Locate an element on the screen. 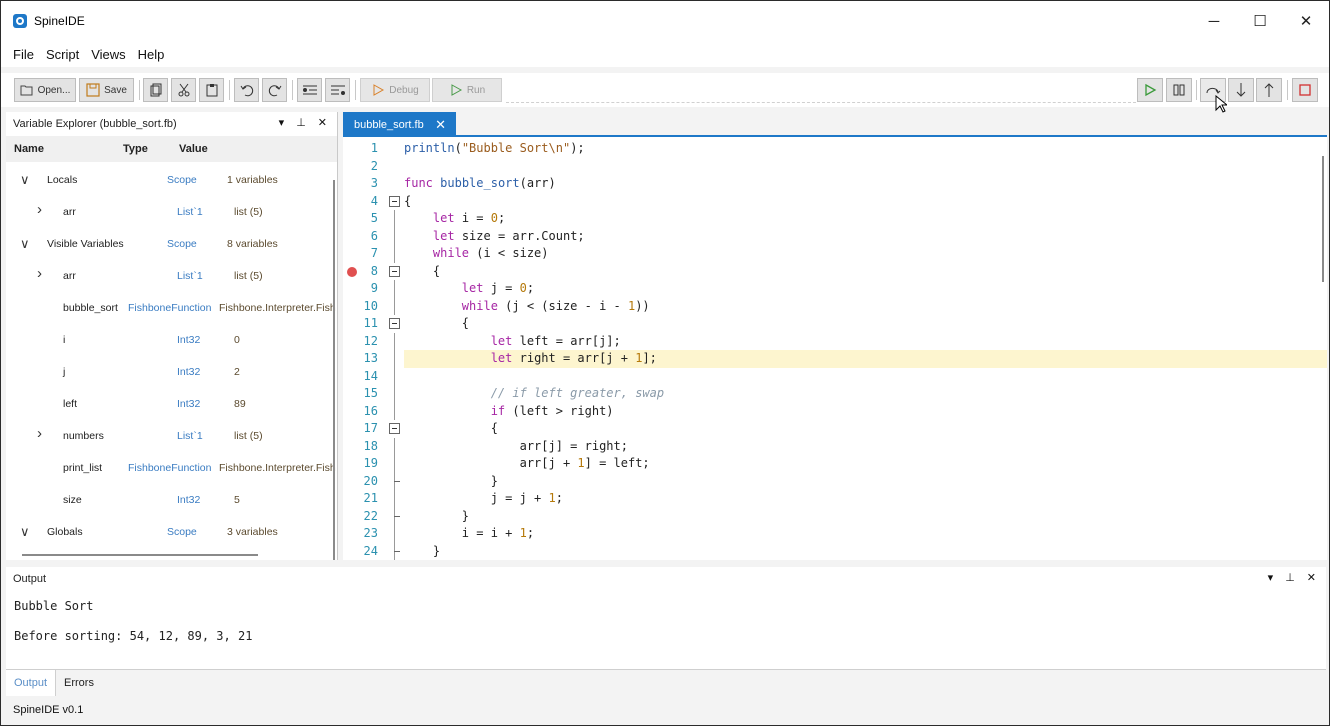  column-name: Name is located at coordinates (29, 149).